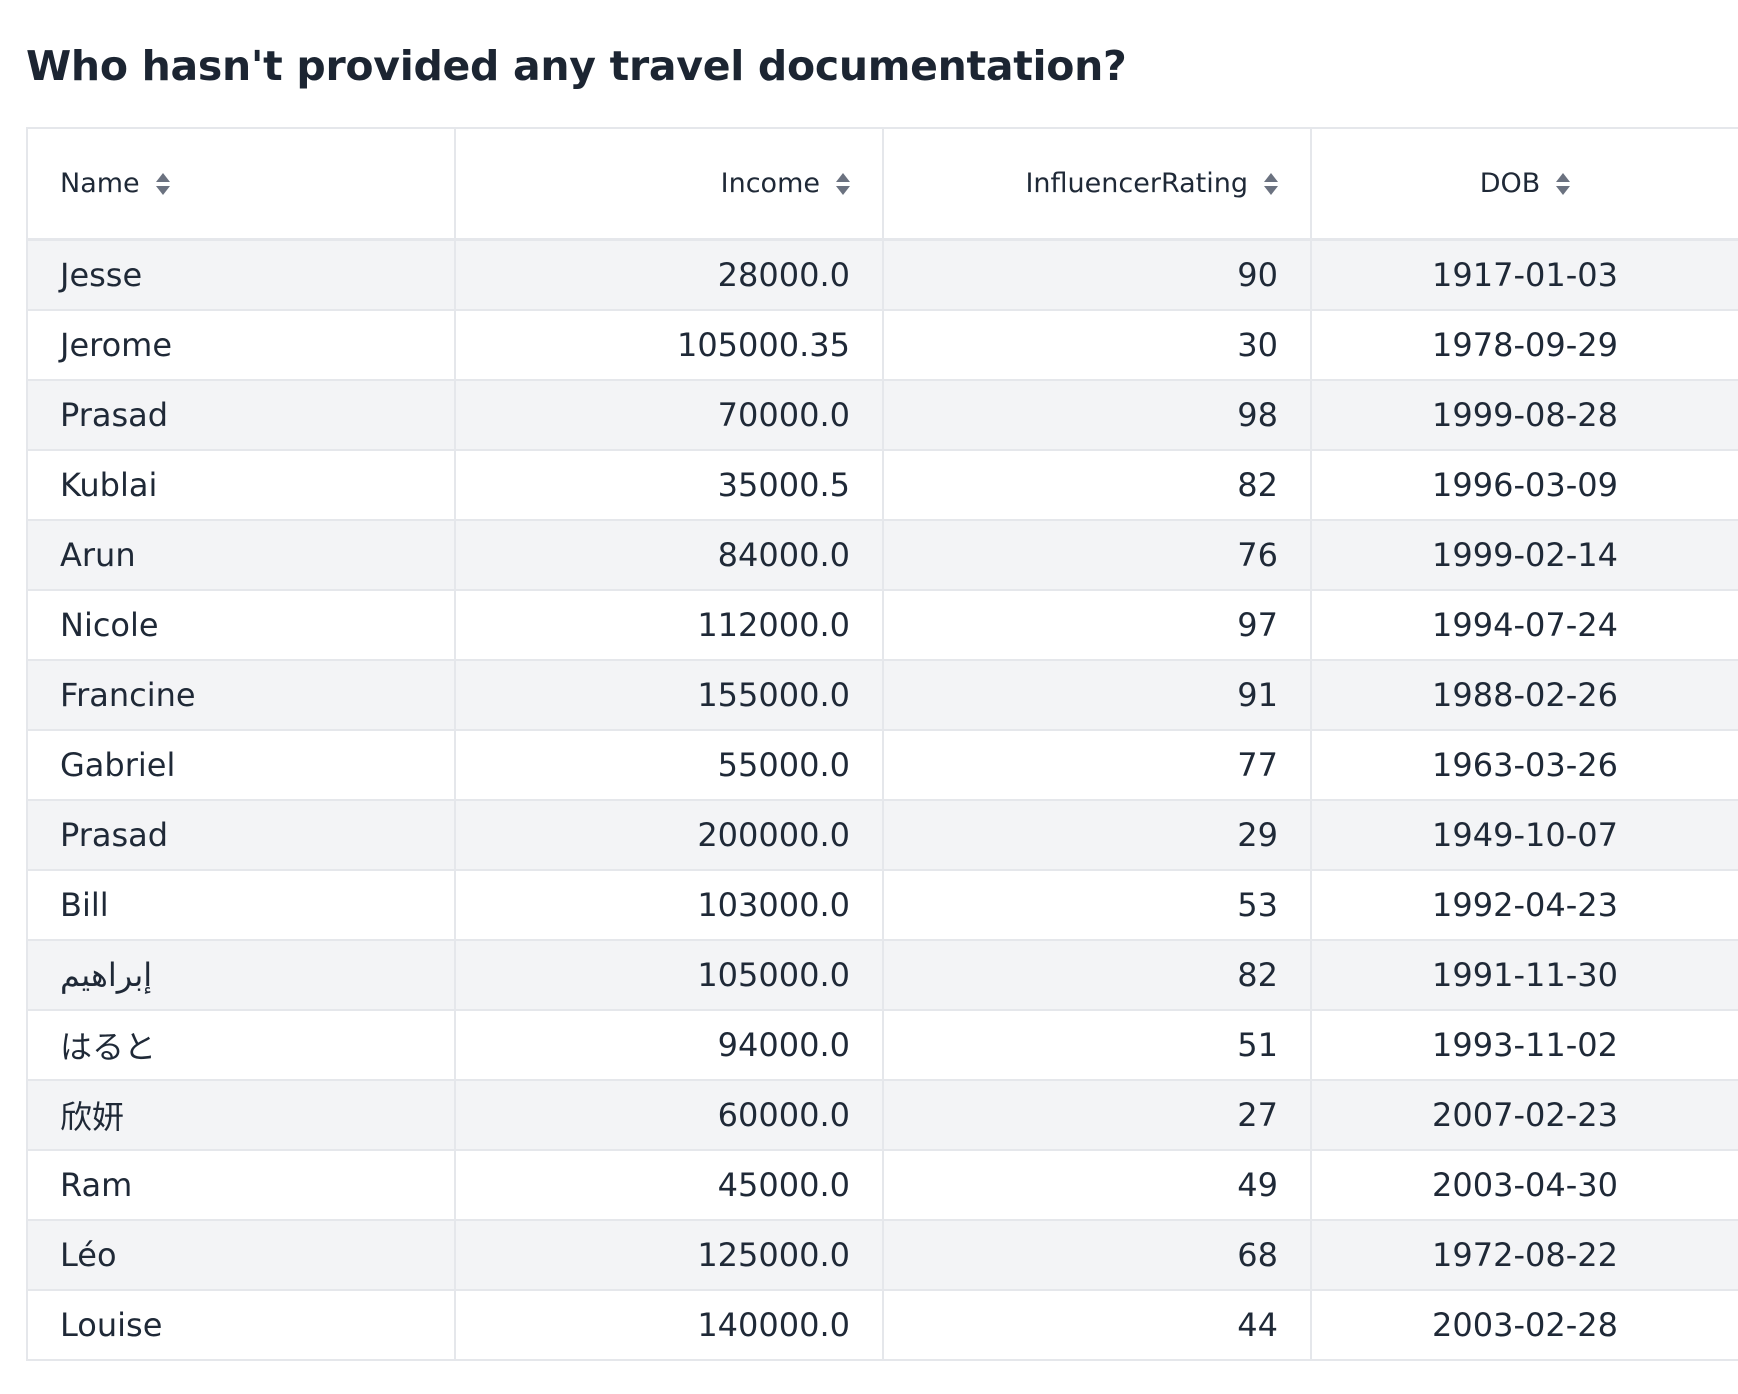  What do you see at coordinates (669, 835) in the screenshot?
I see `cell-income: 200000.0` at bounding box center [669, 835].